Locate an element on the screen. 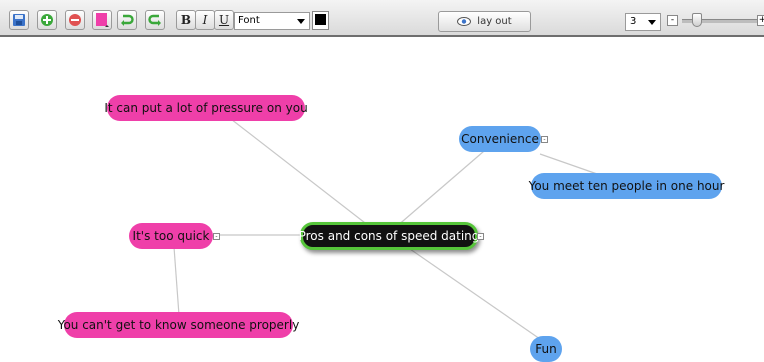 The height and width of the screenshot is (362, 764). depth-select: 3 is located at coordinates (643, 22).